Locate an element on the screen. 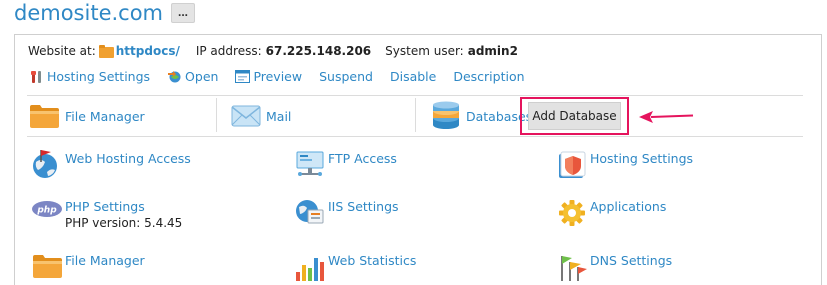  tab-databases: Databases is located at coordinates (481, 116).